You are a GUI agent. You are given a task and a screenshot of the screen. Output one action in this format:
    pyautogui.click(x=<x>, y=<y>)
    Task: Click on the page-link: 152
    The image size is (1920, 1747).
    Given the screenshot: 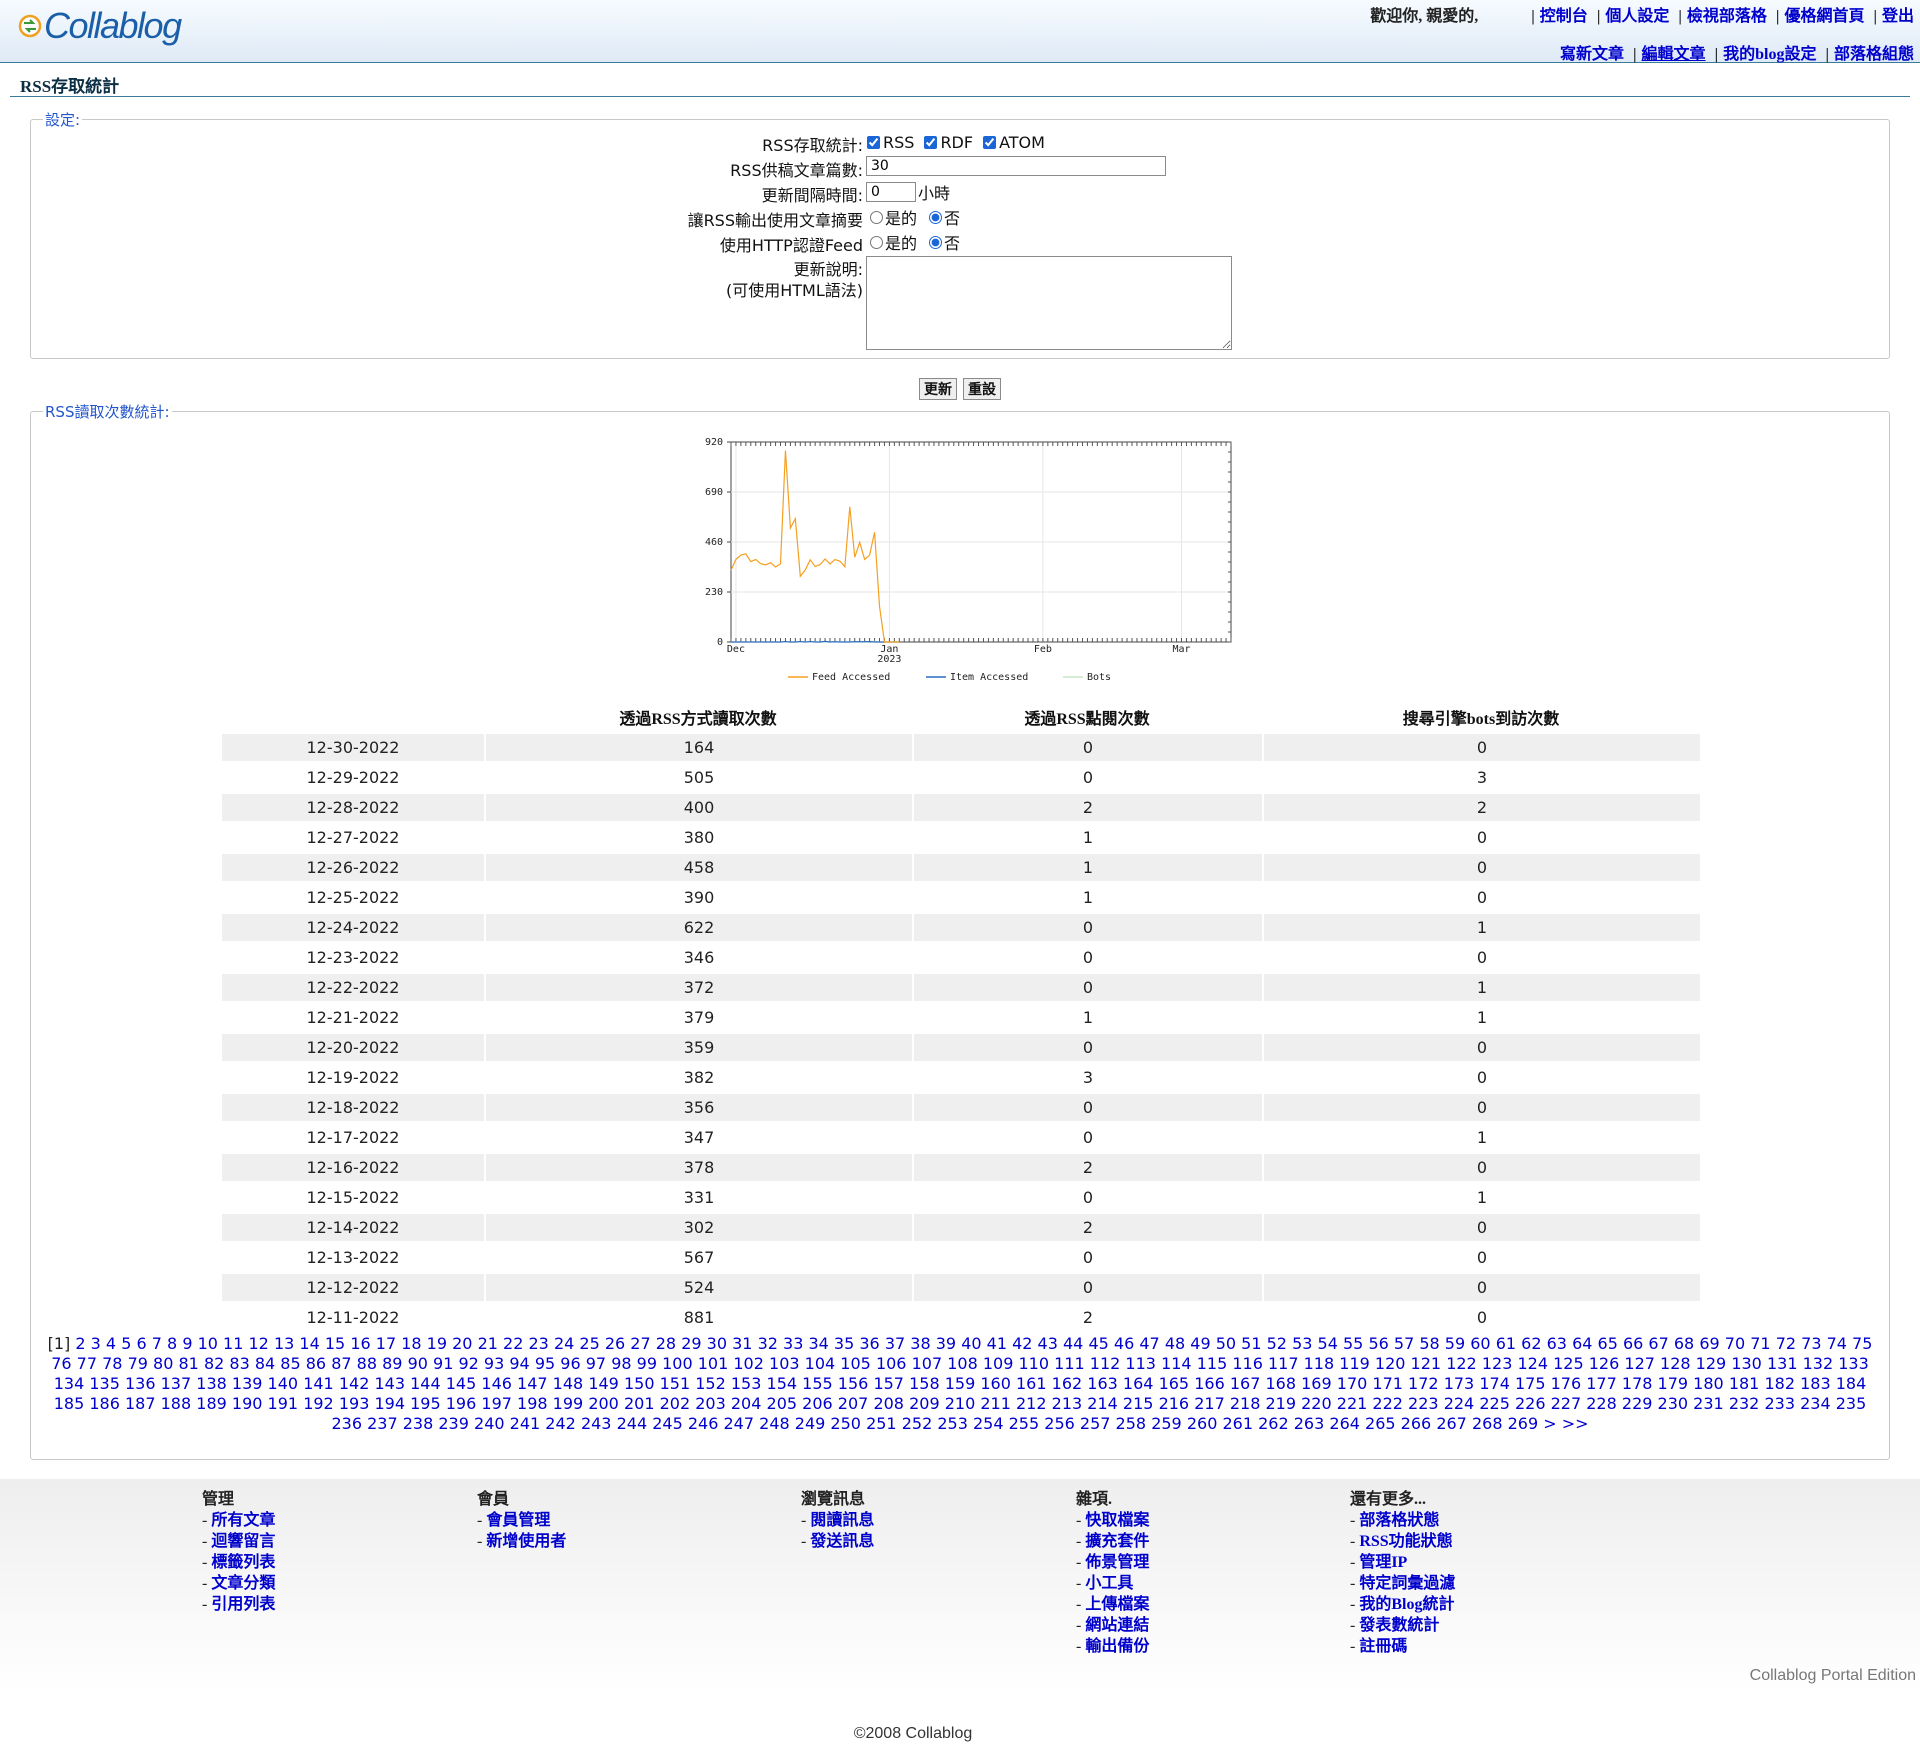 What is the action you would take?
    pyautogui.click(x=710, y=1383)
    